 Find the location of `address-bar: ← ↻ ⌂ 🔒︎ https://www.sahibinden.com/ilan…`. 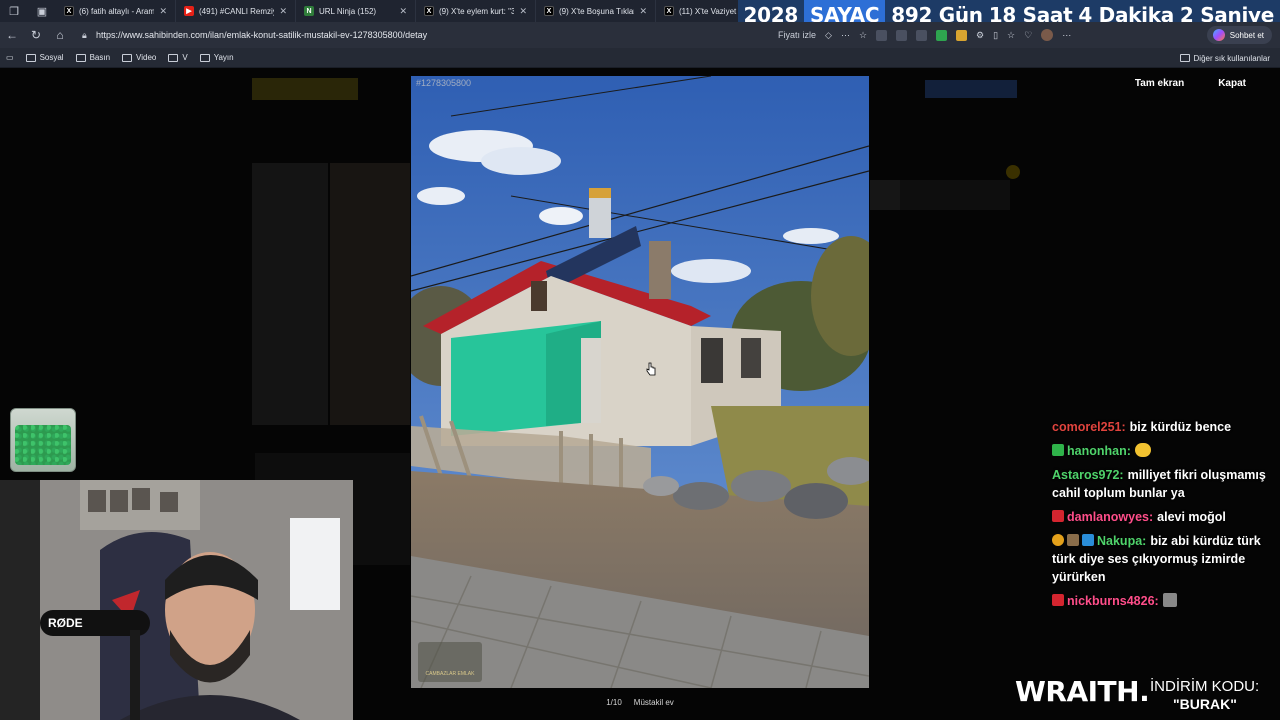

address-bar: ← ↻ ⌂ 🔒︎ https://www.sahibinden.com/ilan… is located at coordinates (640, 35).